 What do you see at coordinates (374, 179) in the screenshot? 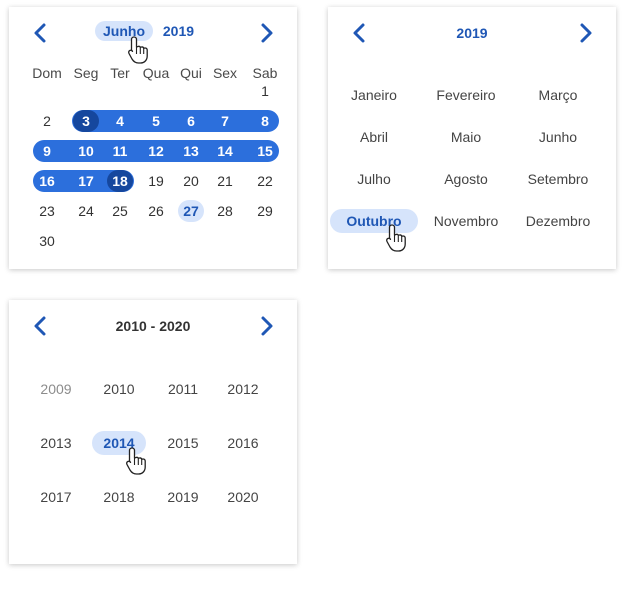
I see `month-option: Julho` at bounding box center [374, 179].